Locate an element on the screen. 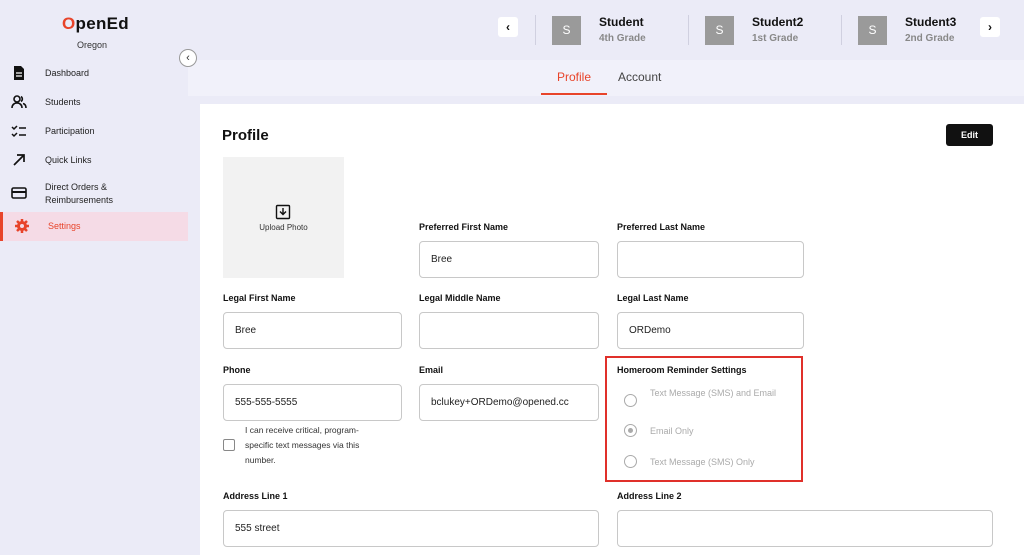  radio-label: Email Only is located at coordinates (672, 431).